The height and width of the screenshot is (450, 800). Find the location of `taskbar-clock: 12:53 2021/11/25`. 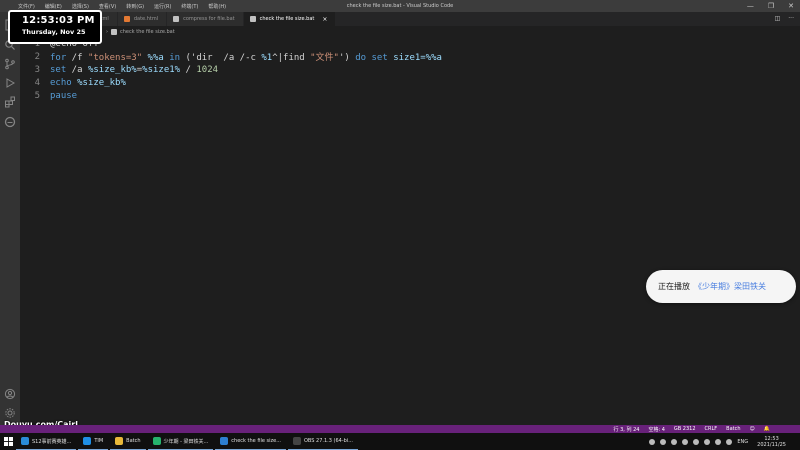

taskbar-clock: 12:53 2021/11/25 is located at coordinates (771, 442).